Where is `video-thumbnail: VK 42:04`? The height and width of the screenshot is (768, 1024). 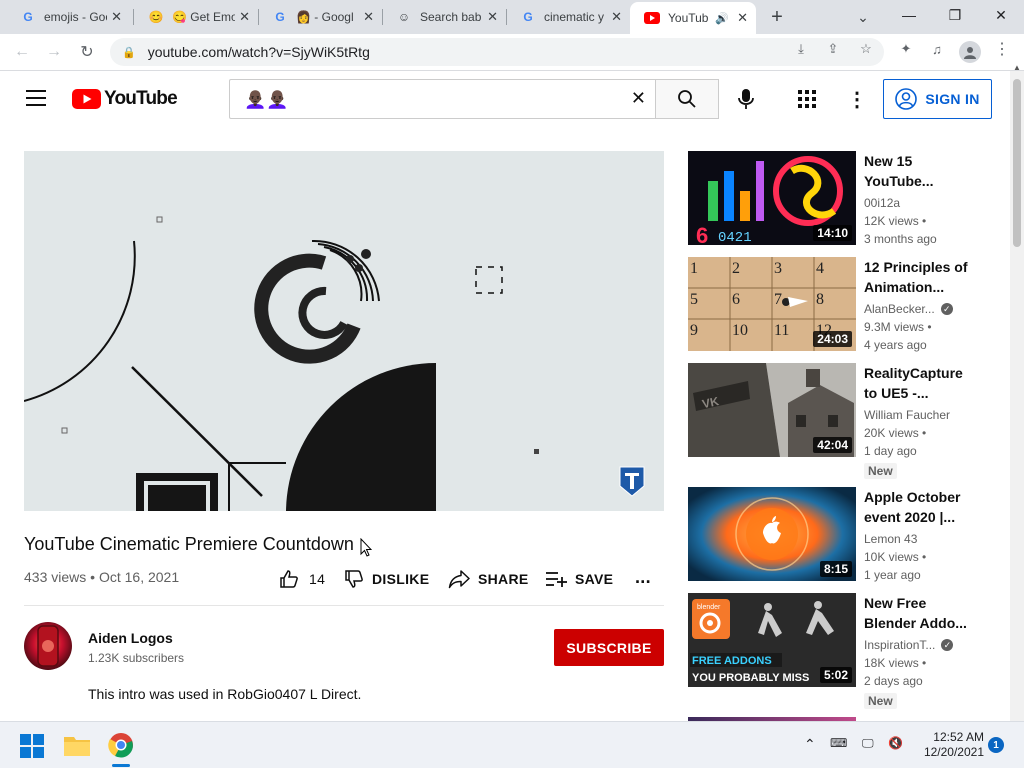
video-thumbnail: VK 42:04 is located at coordinates (772, 410).